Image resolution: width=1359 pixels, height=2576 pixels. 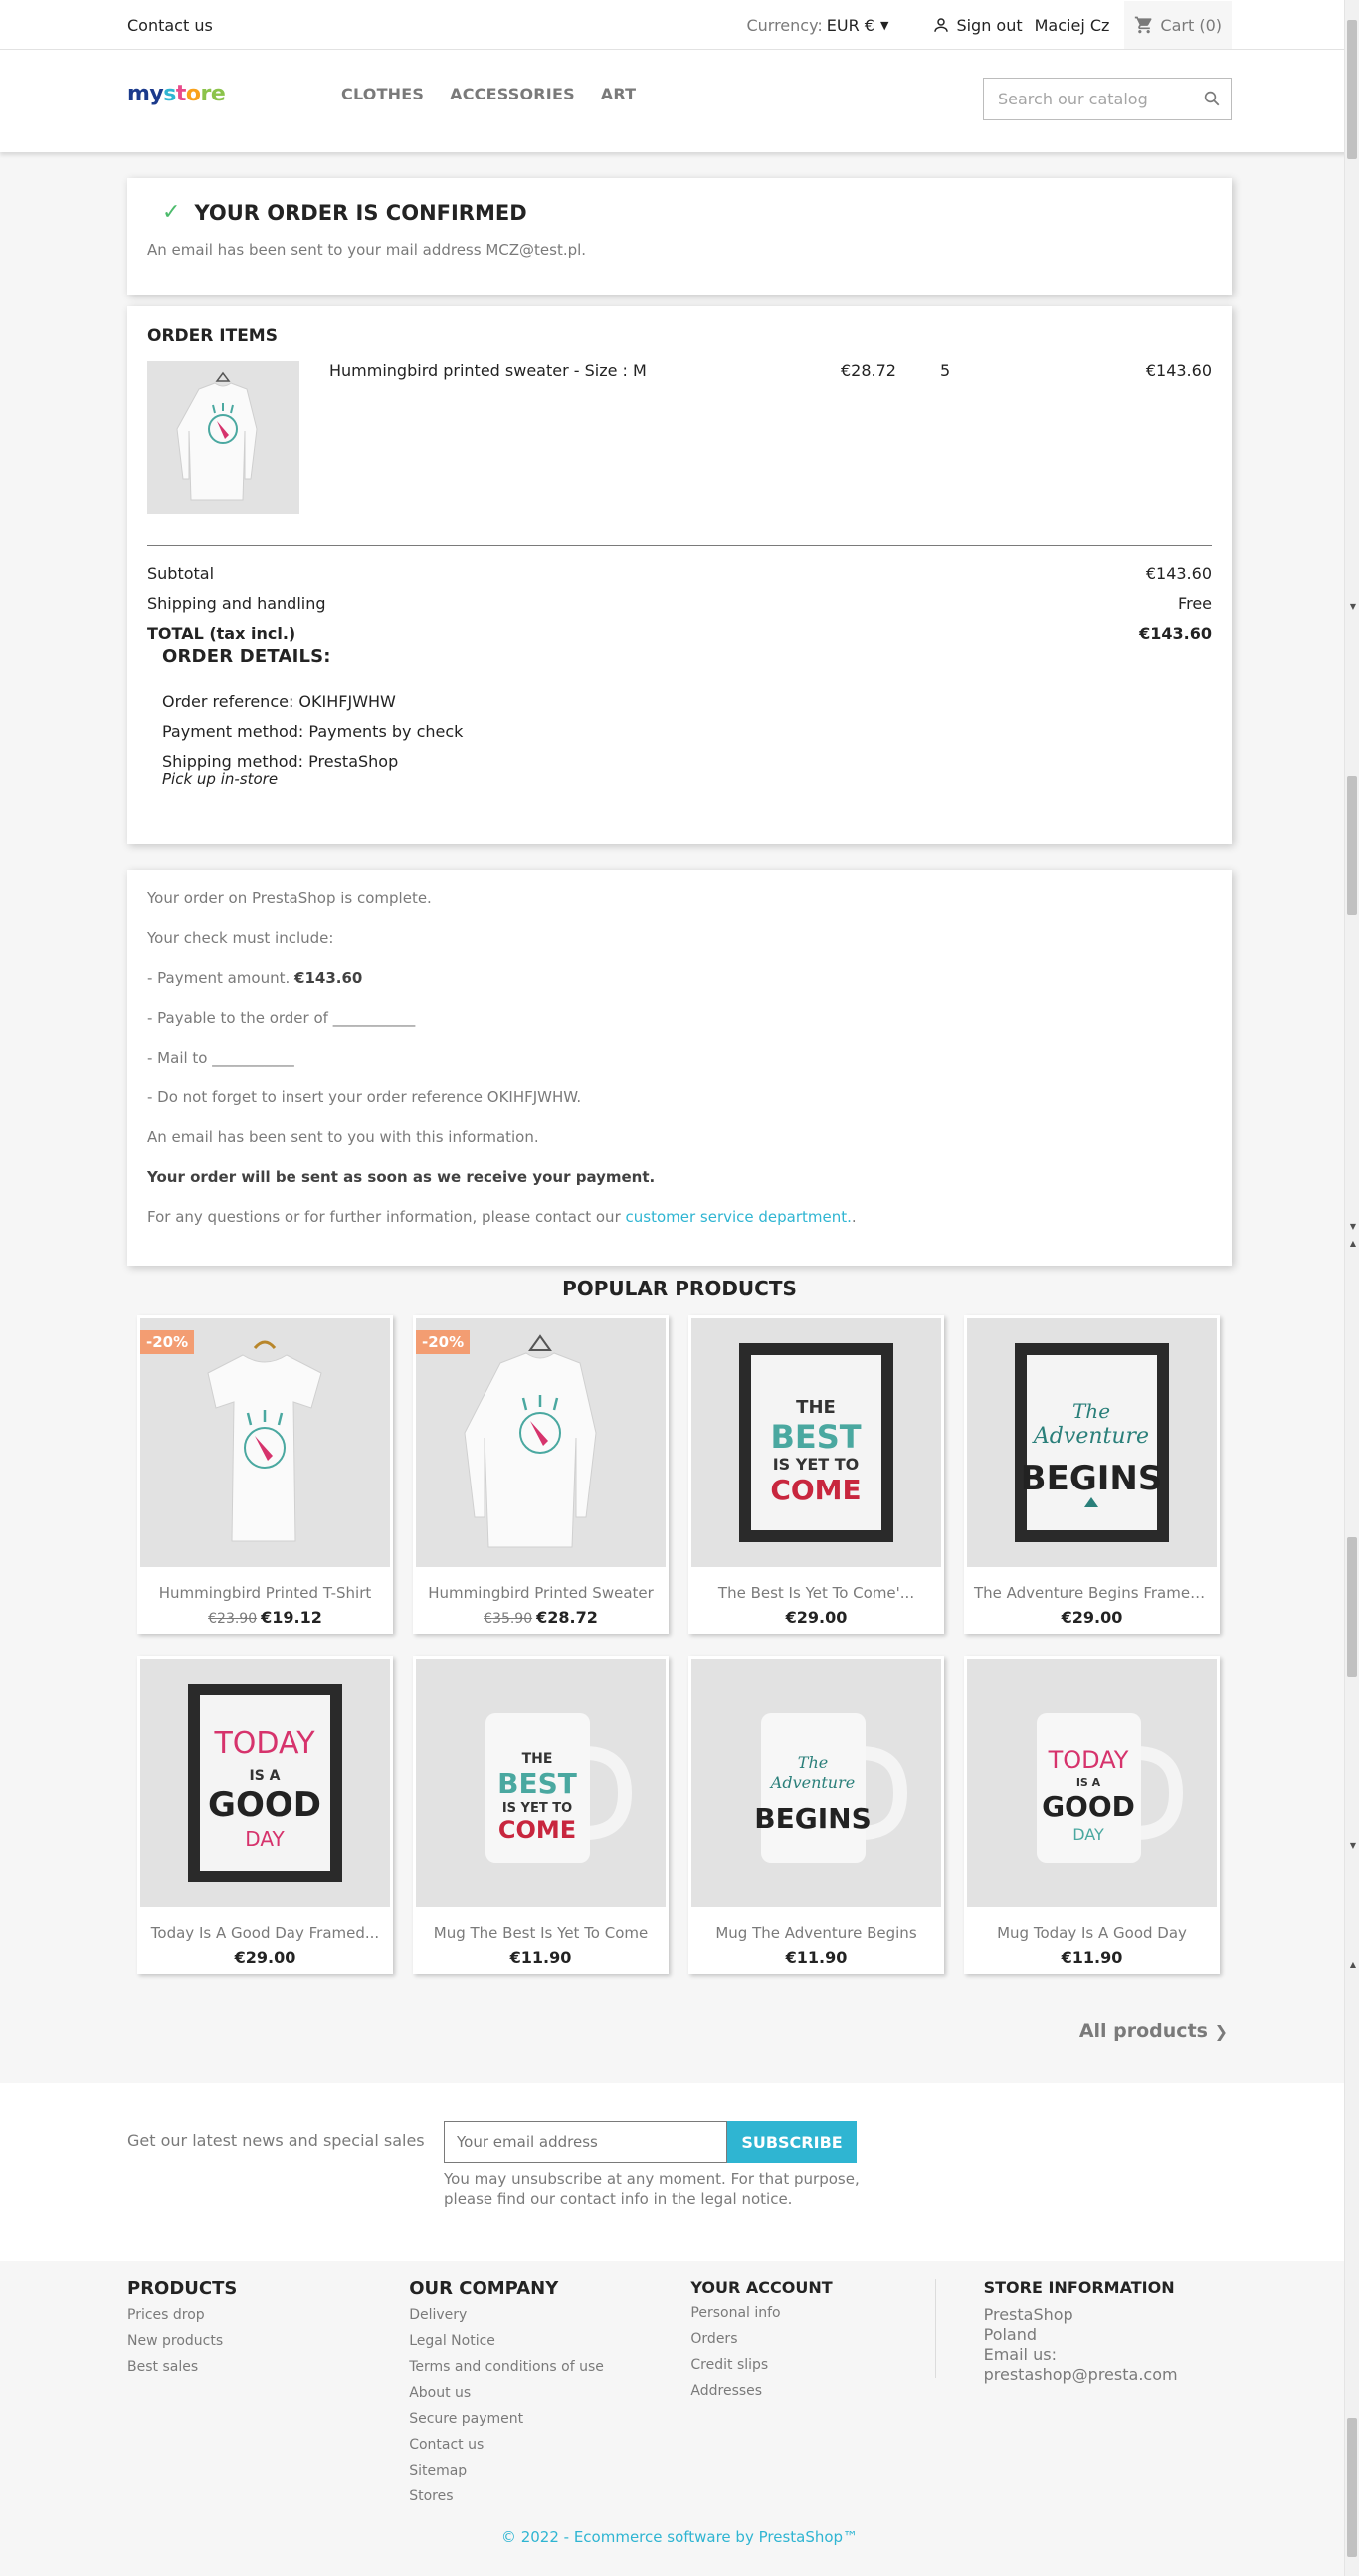 What do you see at coordinates (268, 2320) in the screenshot?
I see `footer-link: Prices drop` at bounding box center [268, 2320].